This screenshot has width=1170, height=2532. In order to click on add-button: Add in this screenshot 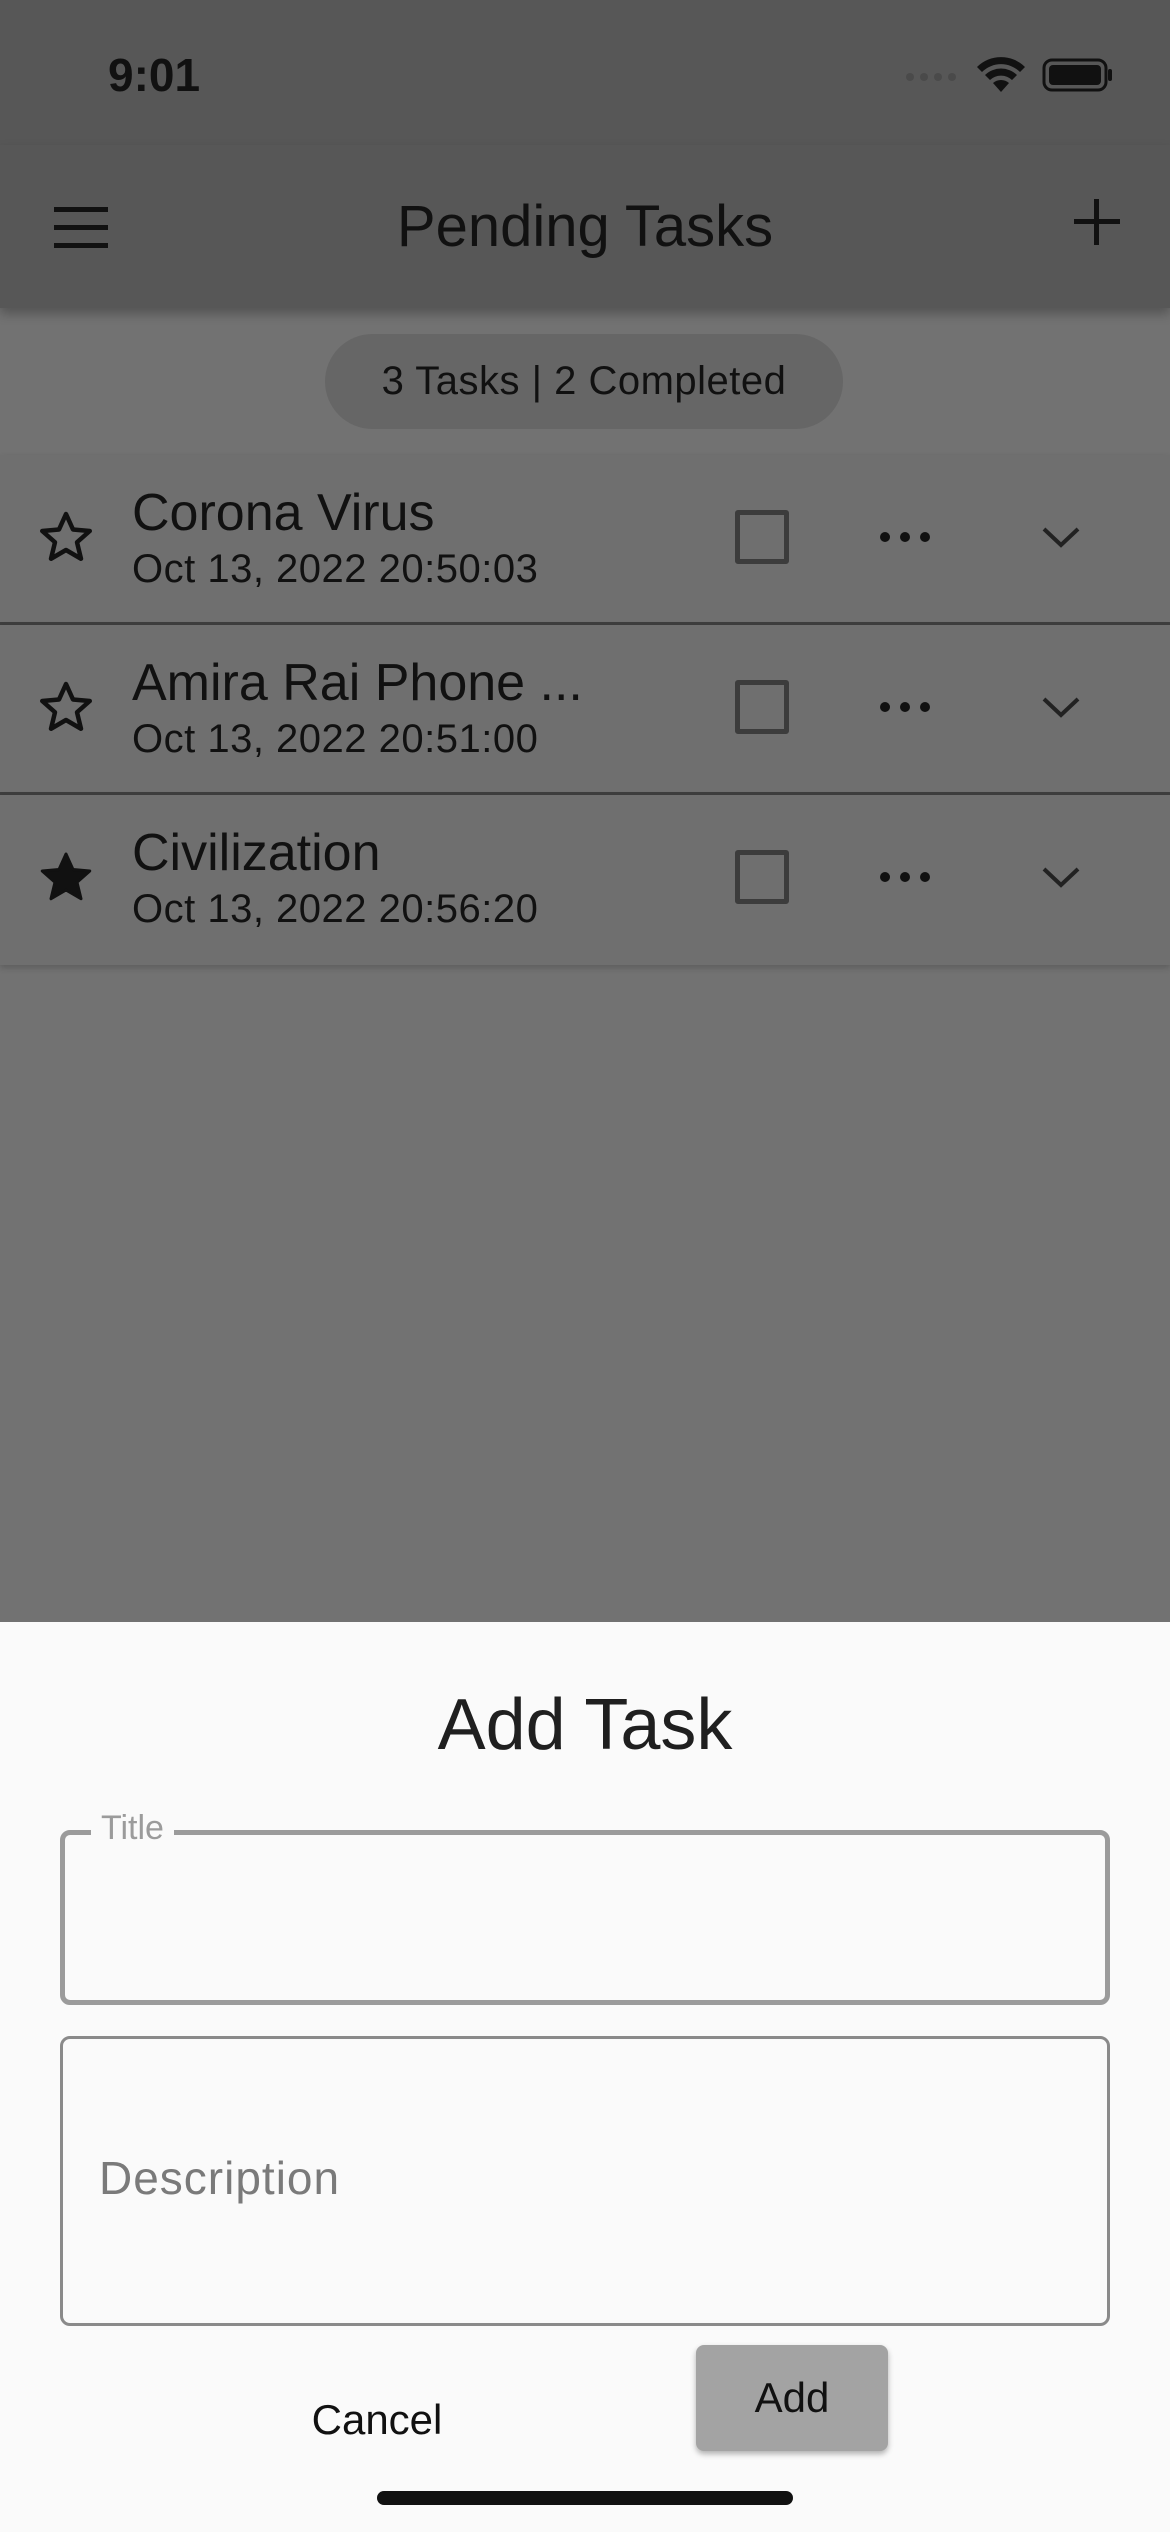, I will do `click(792, 2398)`.